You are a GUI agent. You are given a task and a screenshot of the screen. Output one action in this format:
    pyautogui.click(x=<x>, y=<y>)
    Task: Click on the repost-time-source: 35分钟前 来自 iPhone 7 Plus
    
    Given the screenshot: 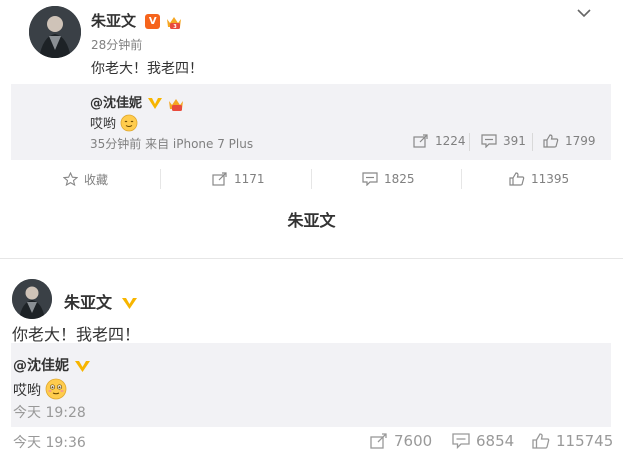 What is the action you would take?
    pyautogui.click(x=171, y=143)
    